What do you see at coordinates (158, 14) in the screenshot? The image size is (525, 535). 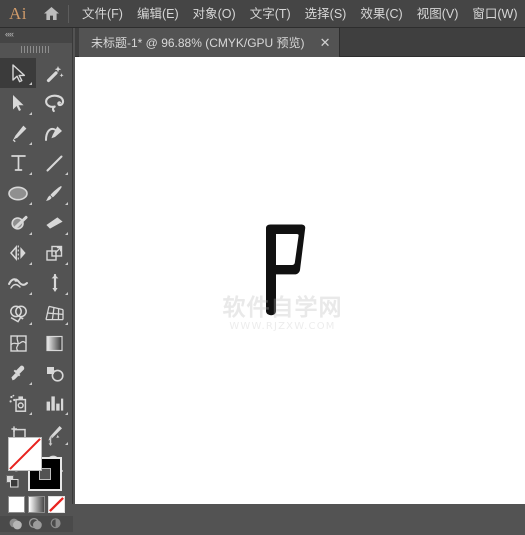 I see `menu-edit: 编辑(E)` at bounding box center [158, 14].